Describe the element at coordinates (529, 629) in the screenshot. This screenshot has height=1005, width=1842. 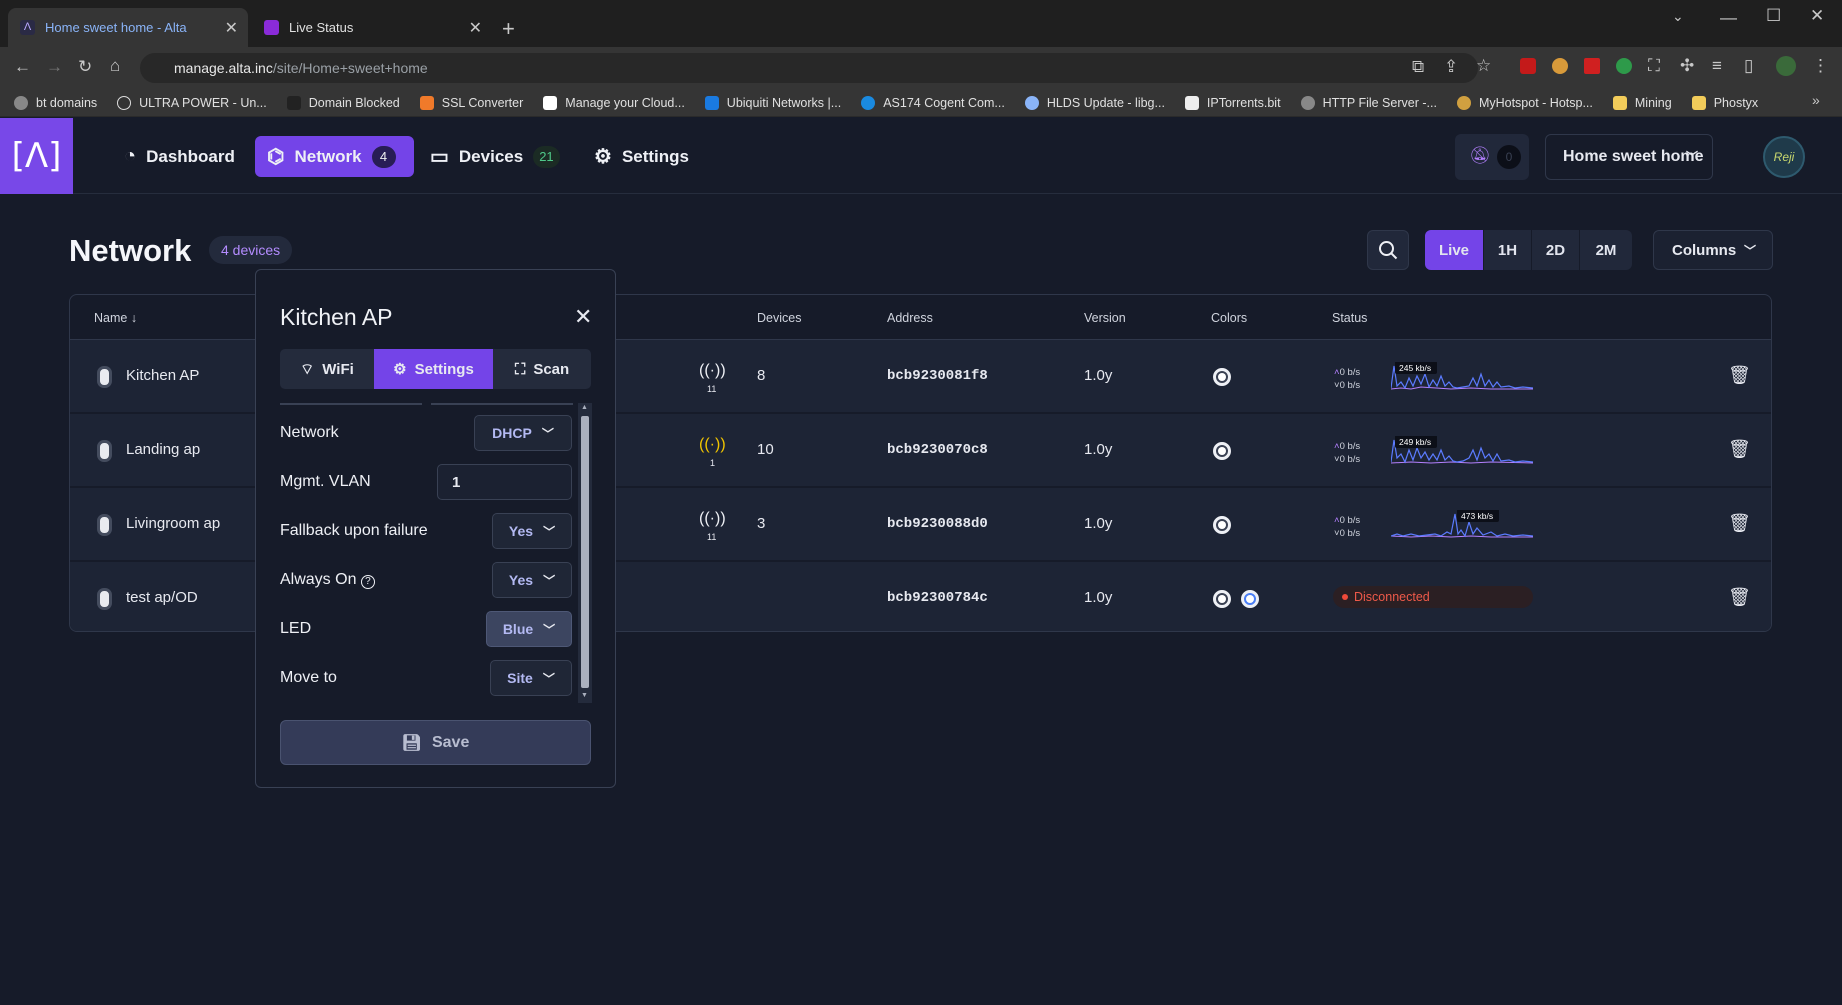
I see `led-select: Blue ﹀` at that location.